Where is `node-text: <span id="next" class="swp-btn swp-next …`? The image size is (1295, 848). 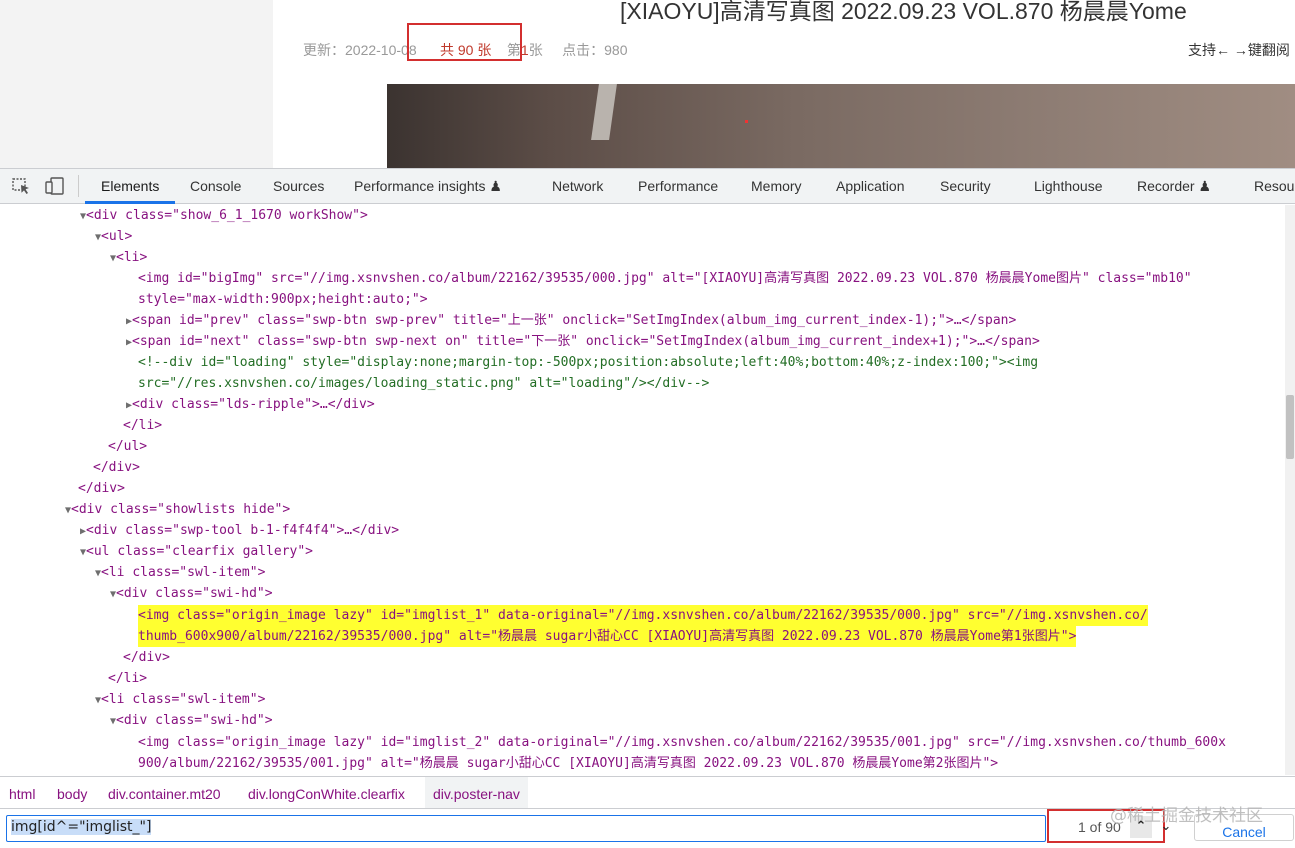
node-text: <span id="next" class="swp-btn swp-next … is located at coordinates (586, 341).